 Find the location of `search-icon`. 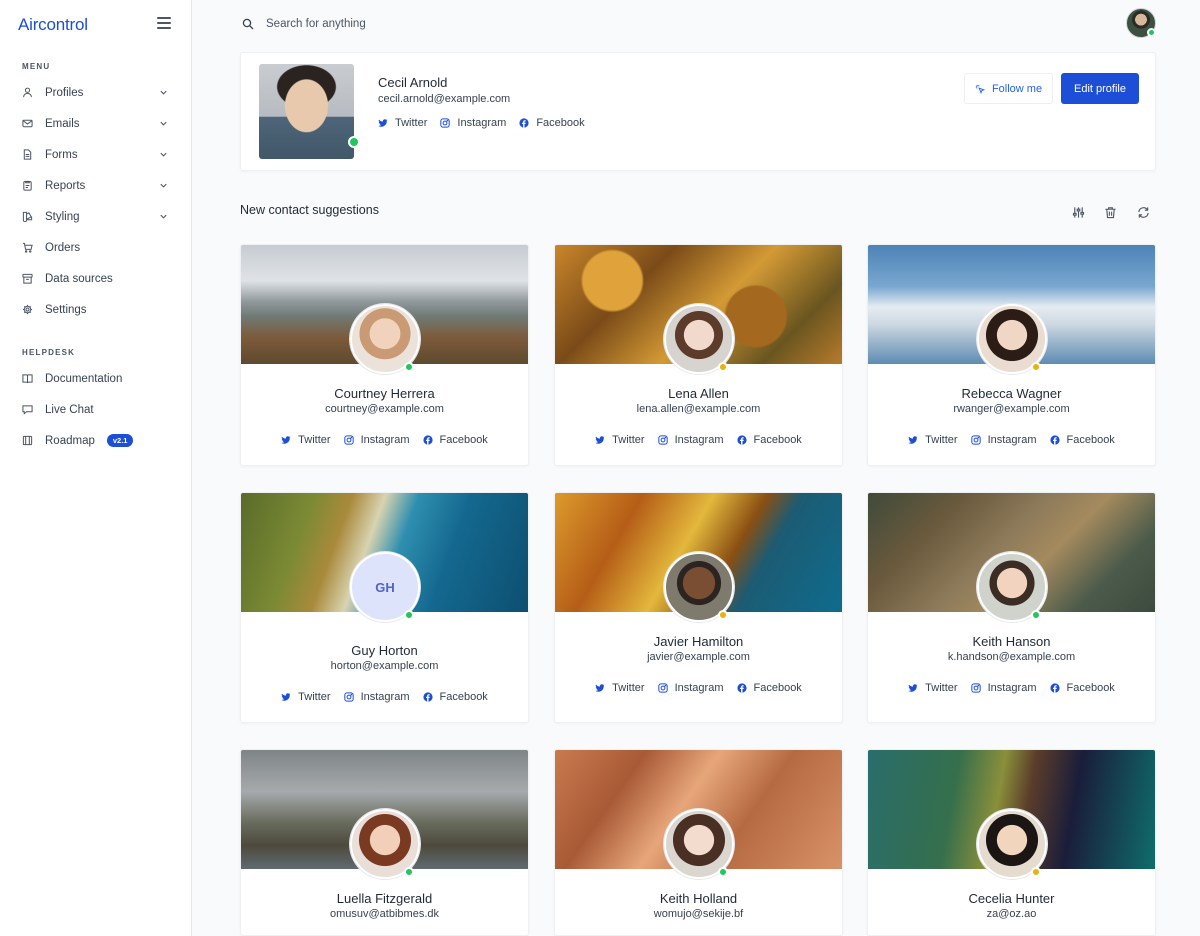

search-icon is located at coordinates (248, 24).